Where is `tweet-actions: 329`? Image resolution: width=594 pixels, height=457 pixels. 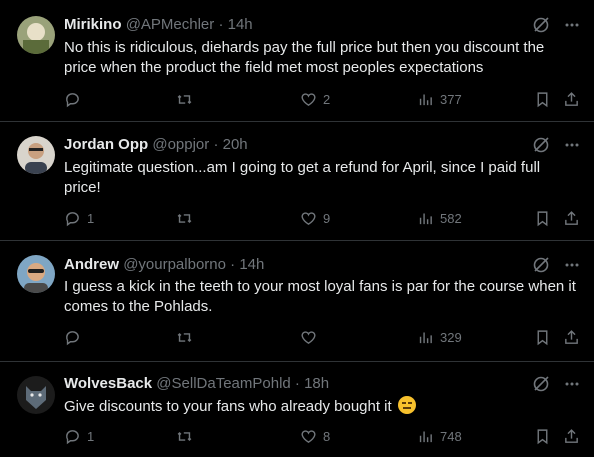 tweet-actions: 329 is located at coordinates (322, 339).